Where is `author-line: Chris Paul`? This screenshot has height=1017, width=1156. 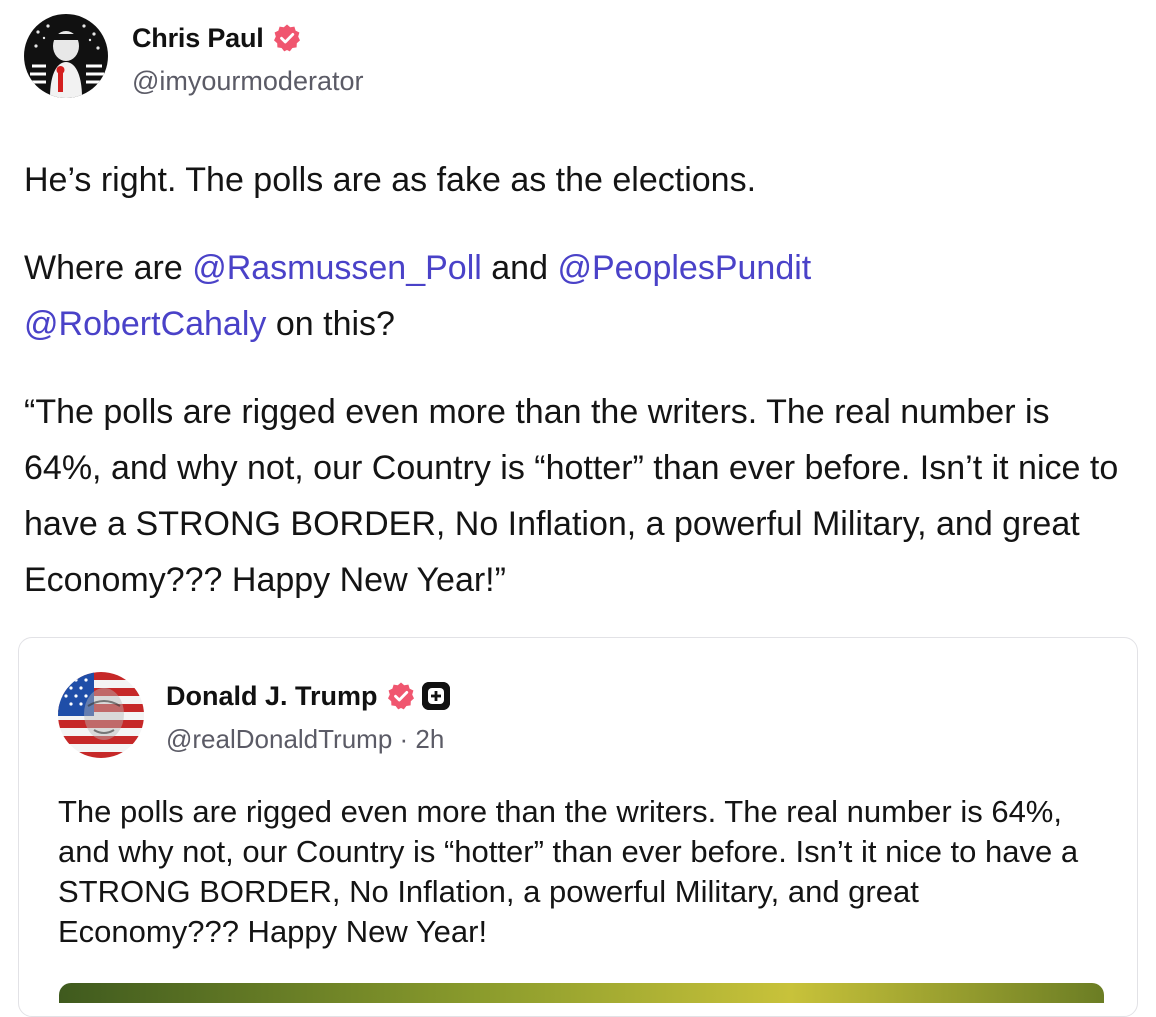 author-line: Chris Paul is located at coordinates (247, 38).